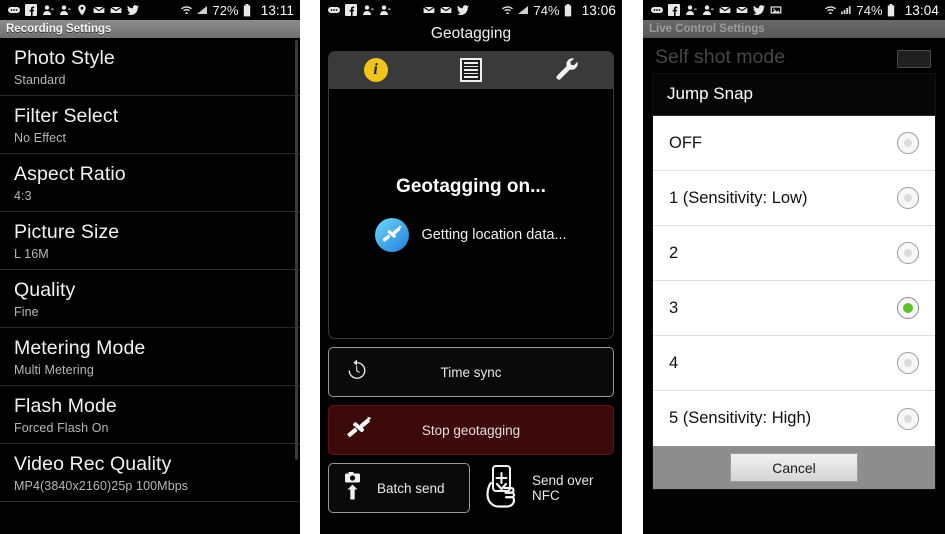  I want to click on send-over-nfc-button: Send over NFC, so click(546, 488).